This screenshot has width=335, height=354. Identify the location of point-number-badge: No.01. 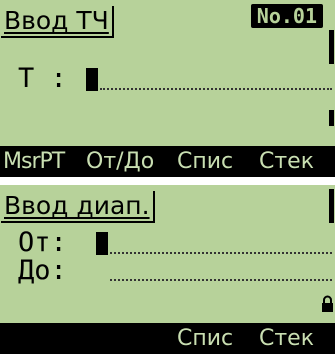
(286, 16).